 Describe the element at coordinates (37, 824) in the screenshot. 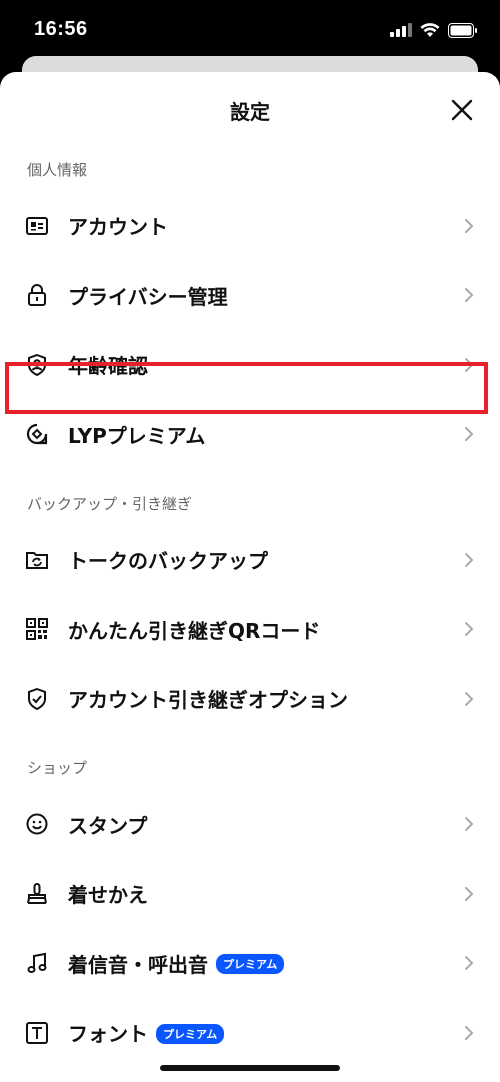

I see `smiley-icon` at that location.